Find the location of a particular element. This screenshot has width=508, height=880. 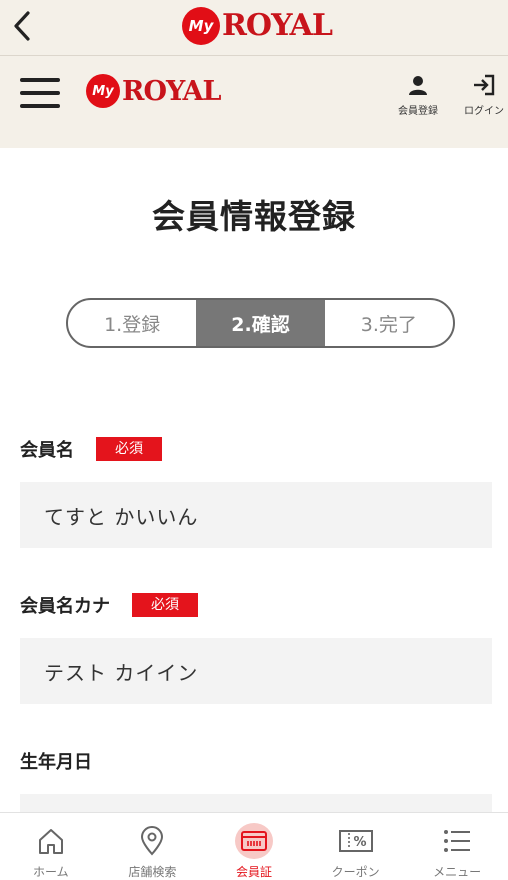

nav-store-search: 店舗検索 is located at coordinates (153, 846).